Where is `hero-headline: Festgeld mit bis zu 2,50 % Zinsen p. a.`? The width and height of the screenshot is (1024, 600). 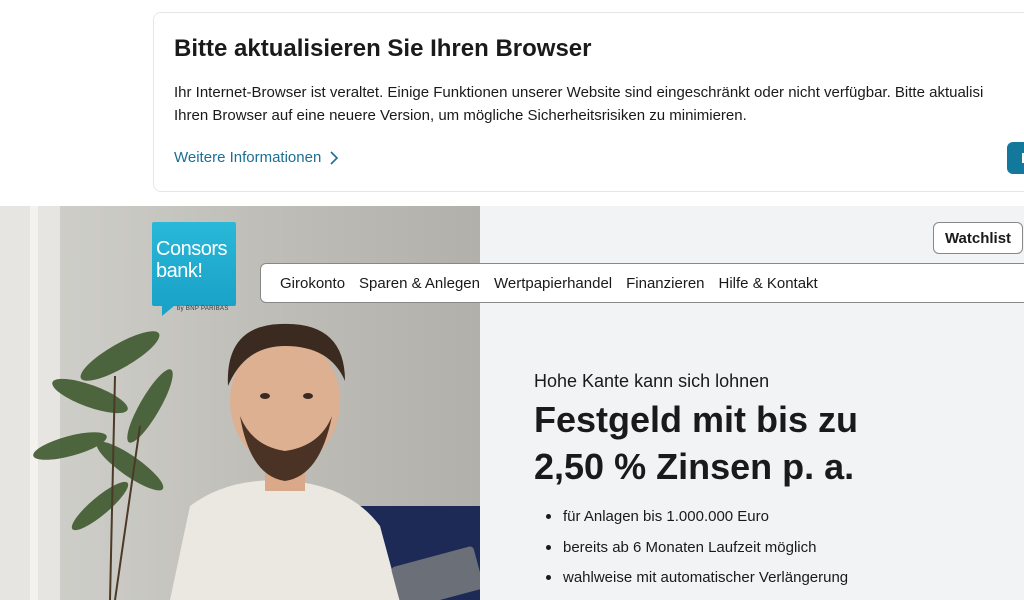 hero-headline: Festgeld mit bis zu 2,50 % Zinsen p. a. is located at coordinates (769, 443).